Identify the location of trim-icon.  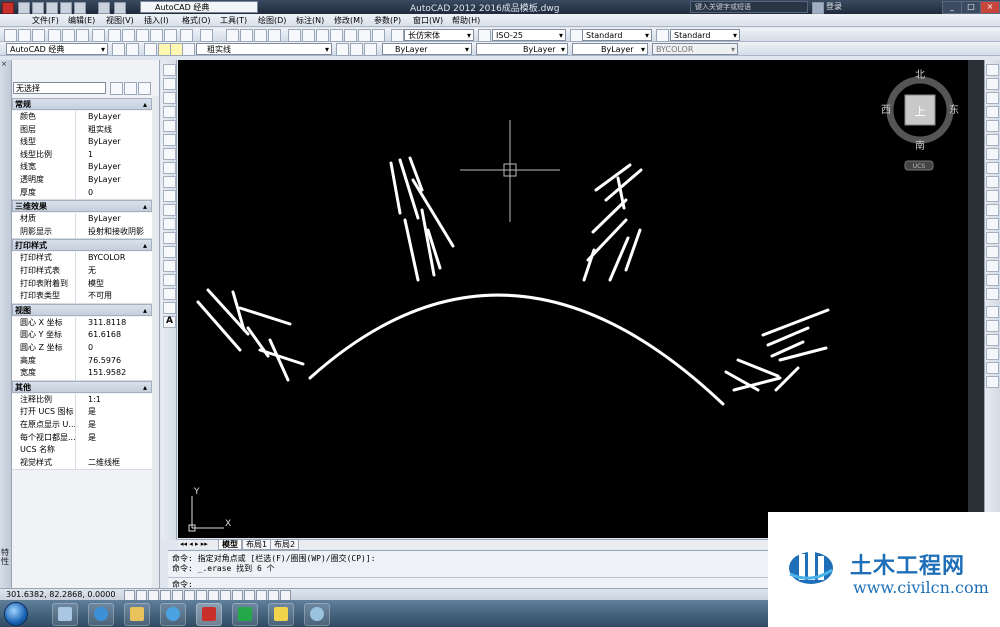
(992, 196).